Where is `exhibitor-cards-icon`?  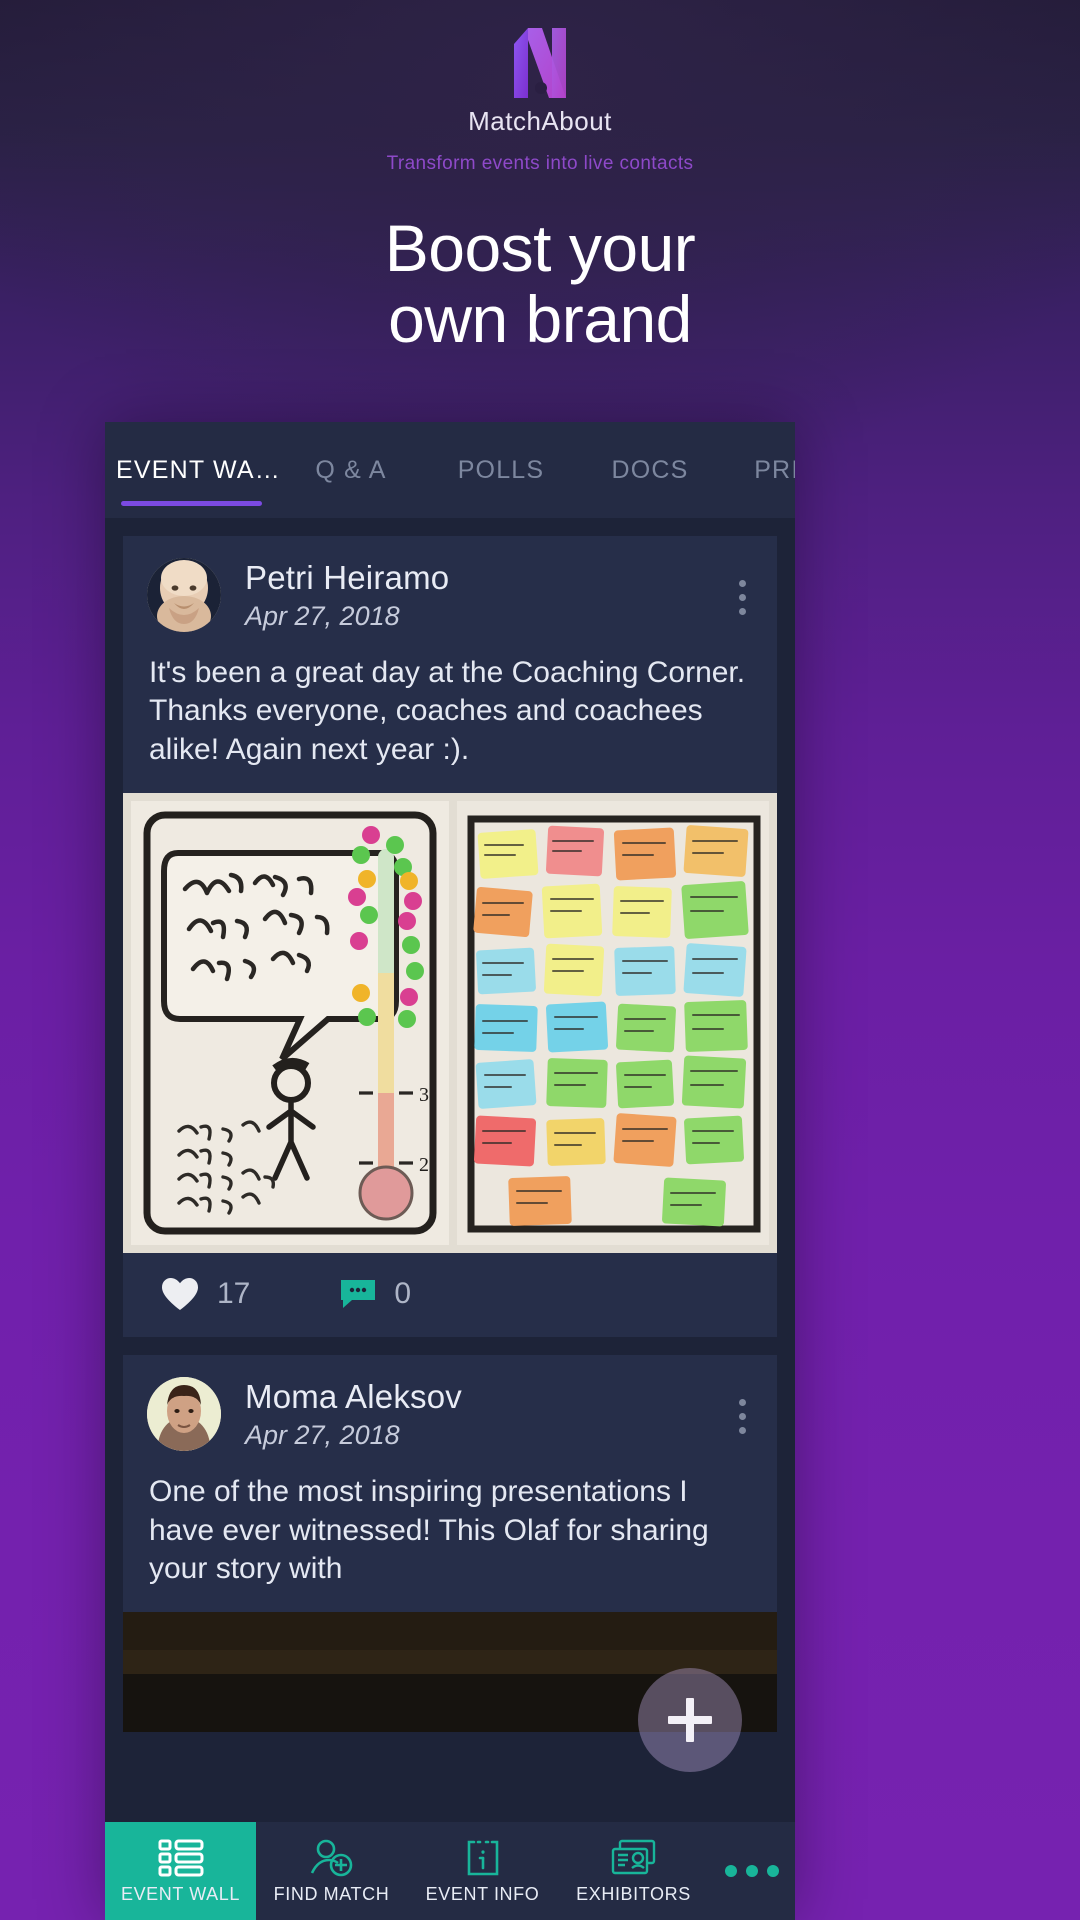 exhibitor-cards-icon is located at coordinates (633, 1856).